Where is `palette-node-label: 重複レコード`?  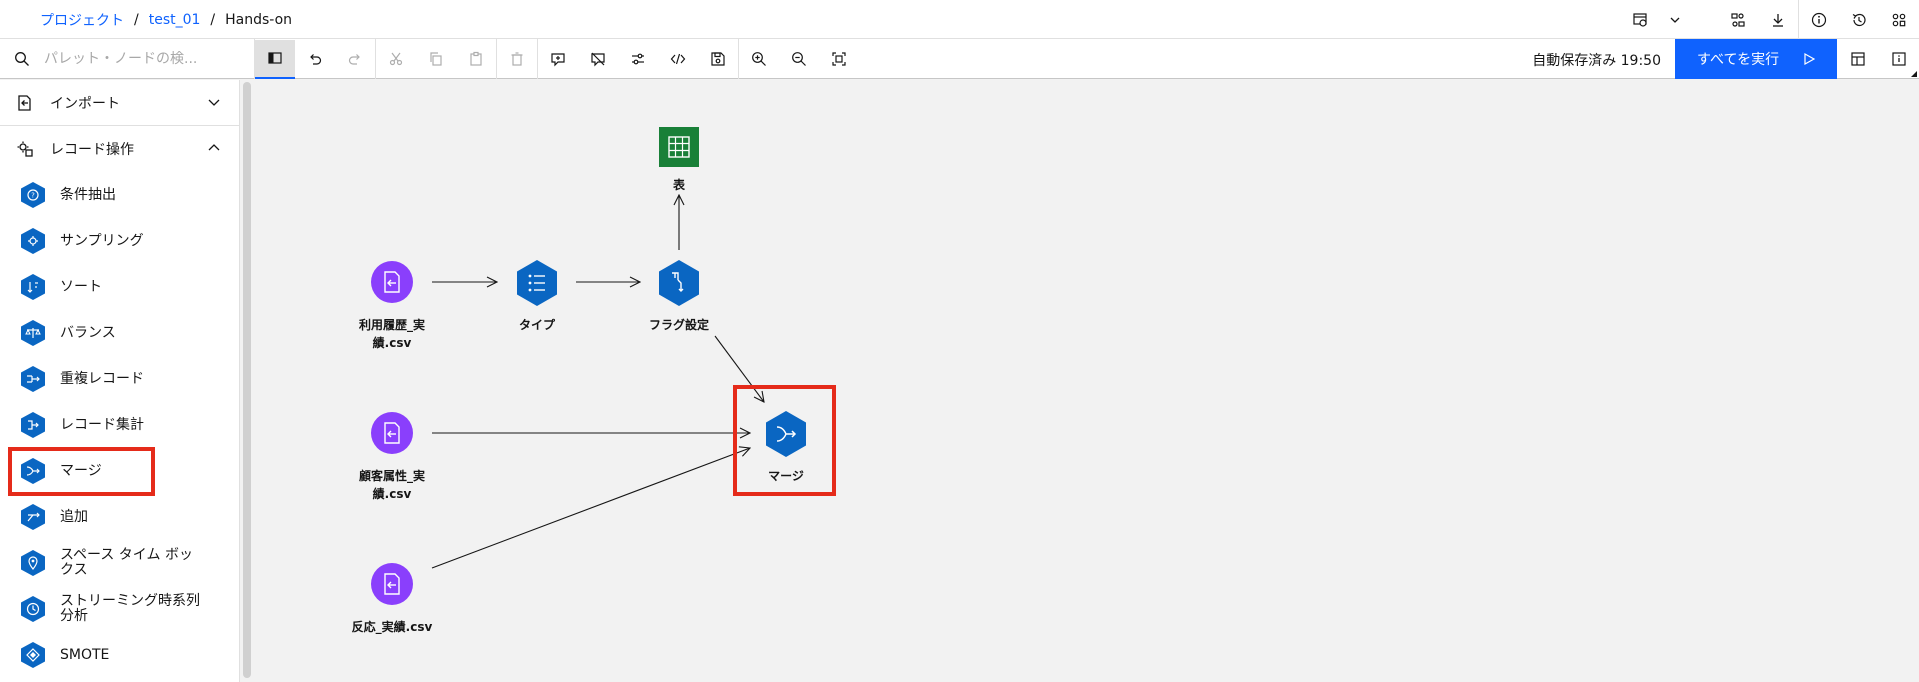 palette-node-label: 重複レコード is located at coordinates (102, 378).